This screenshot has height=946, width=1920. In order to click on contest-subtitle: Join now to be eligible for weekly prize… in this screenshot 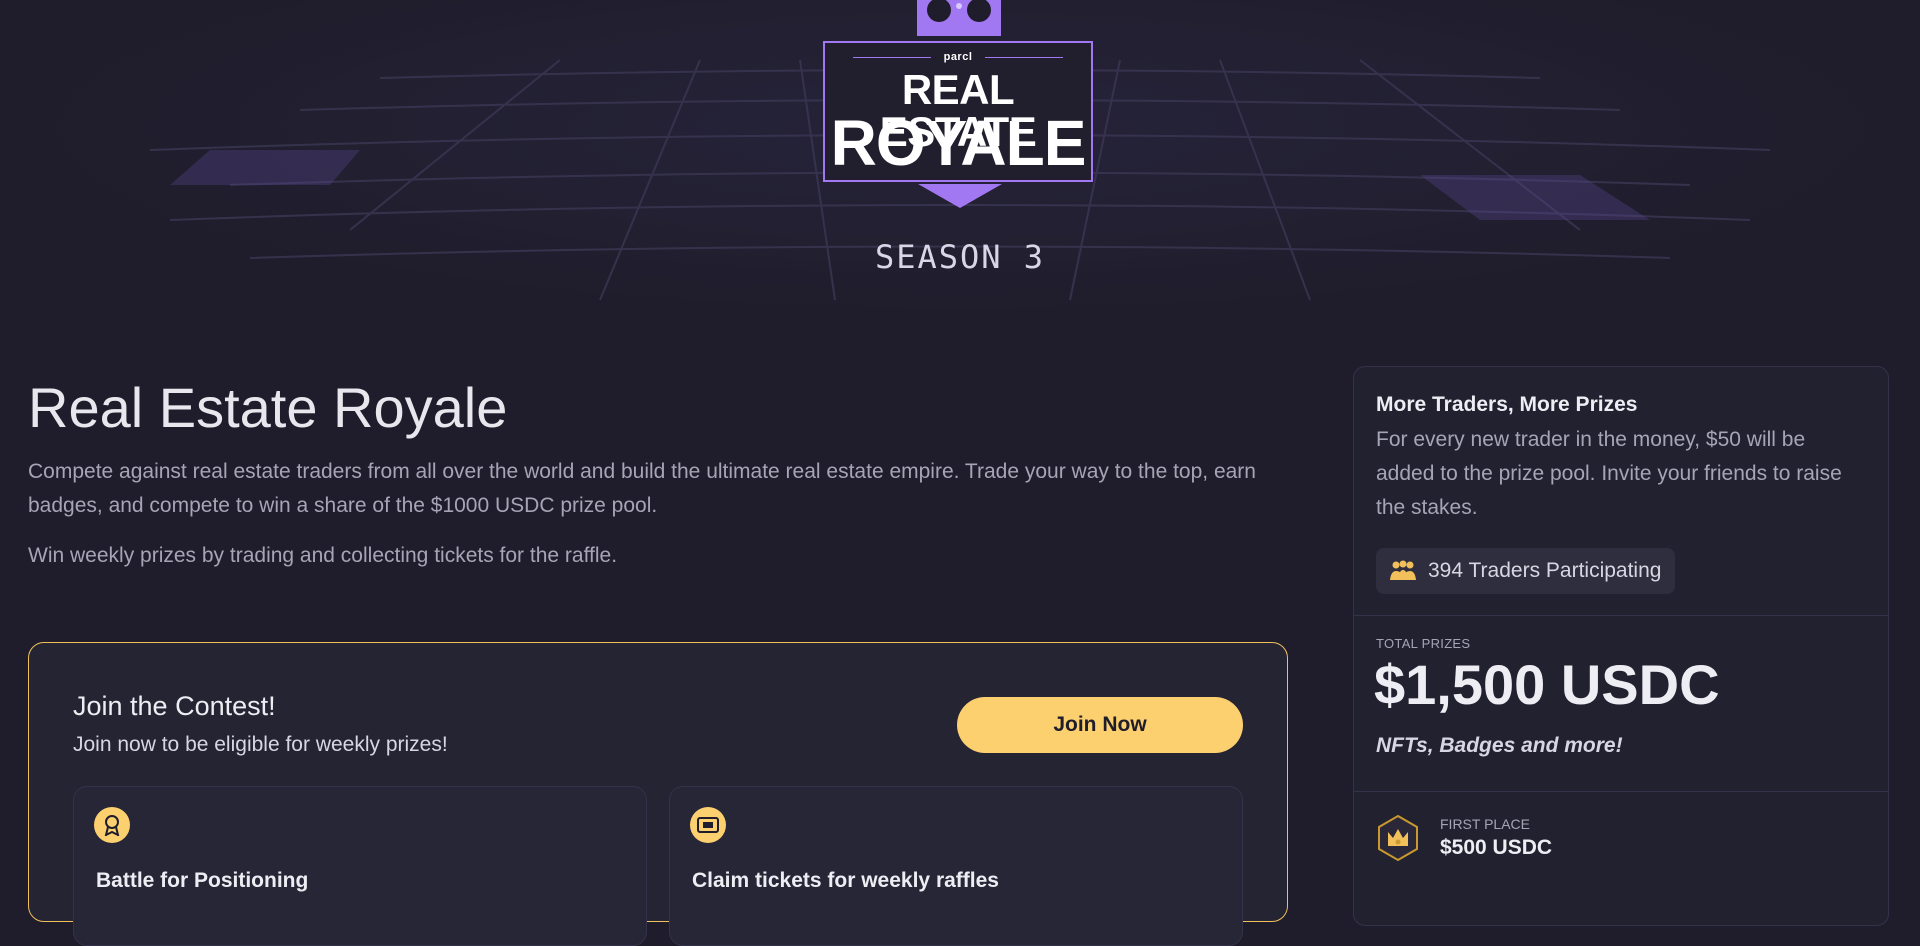, I will do `click(260, 744)`.